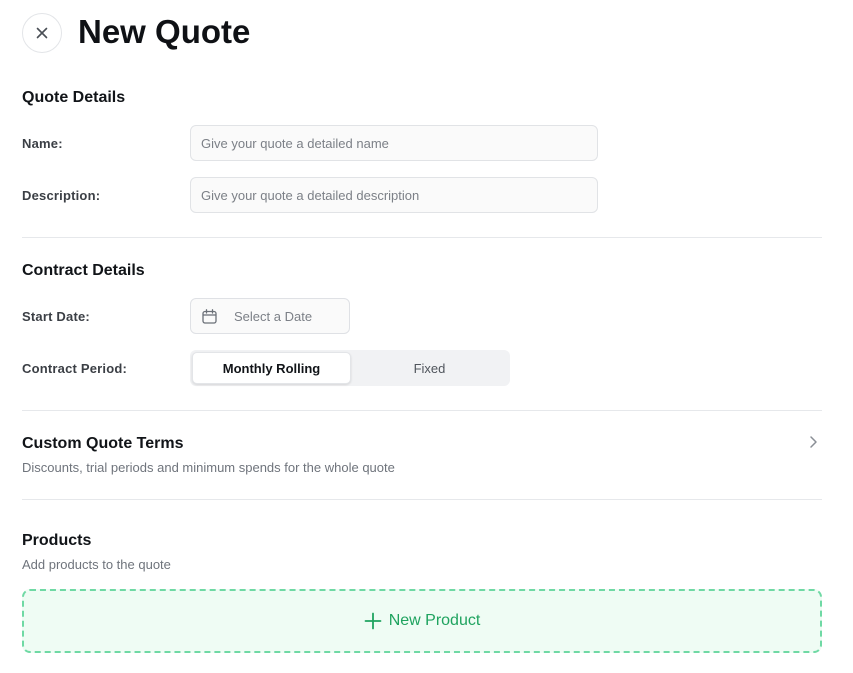 The image size is (853, 673). I want to click on contract-period-label: Contract Period:, so click(75, 368).